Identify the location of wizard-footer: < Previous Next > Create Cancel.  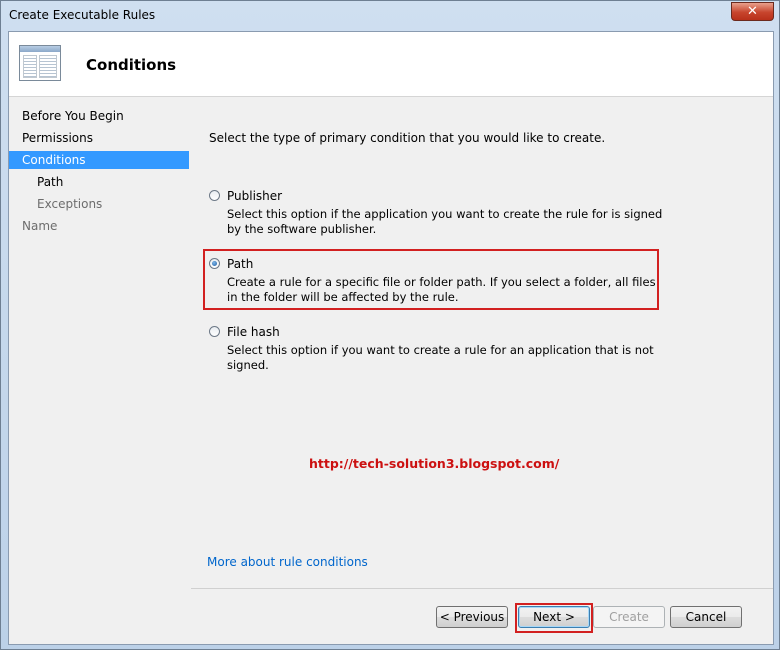
(482, 616).